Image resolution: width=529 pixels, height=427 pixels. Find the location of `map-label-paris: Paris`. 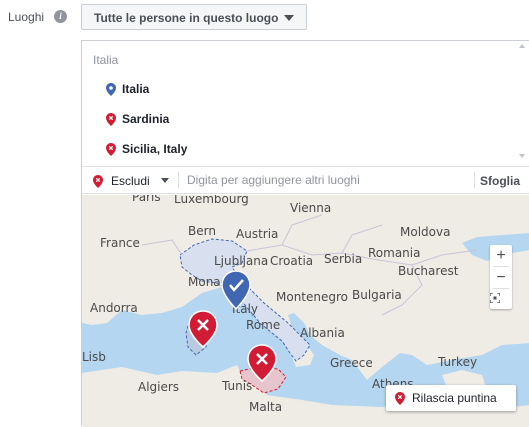

map-label-paris: Paris is located at coordinates (146, 199).